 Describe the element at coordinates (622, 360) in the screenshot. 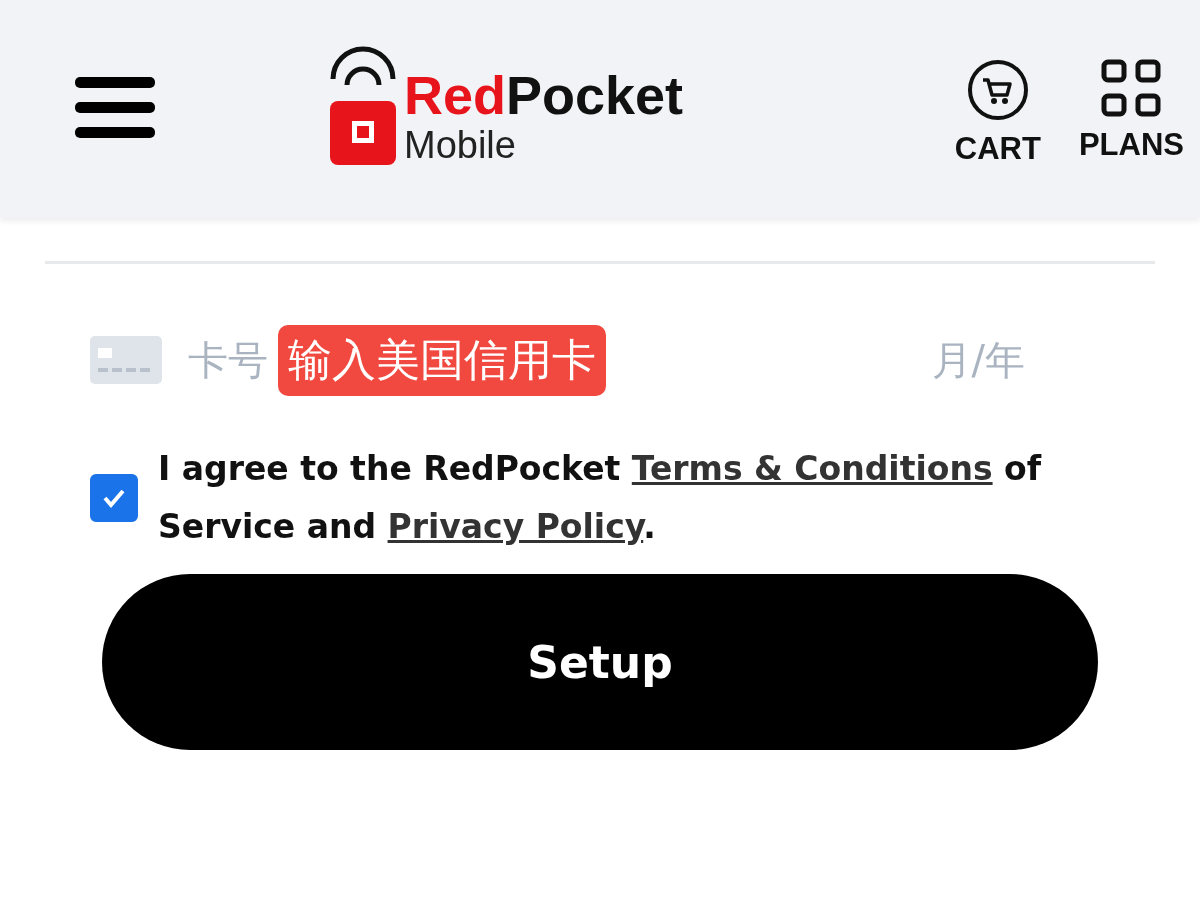

I see `card-field: 卡号 输入美国信用卡 月/年` at that location.